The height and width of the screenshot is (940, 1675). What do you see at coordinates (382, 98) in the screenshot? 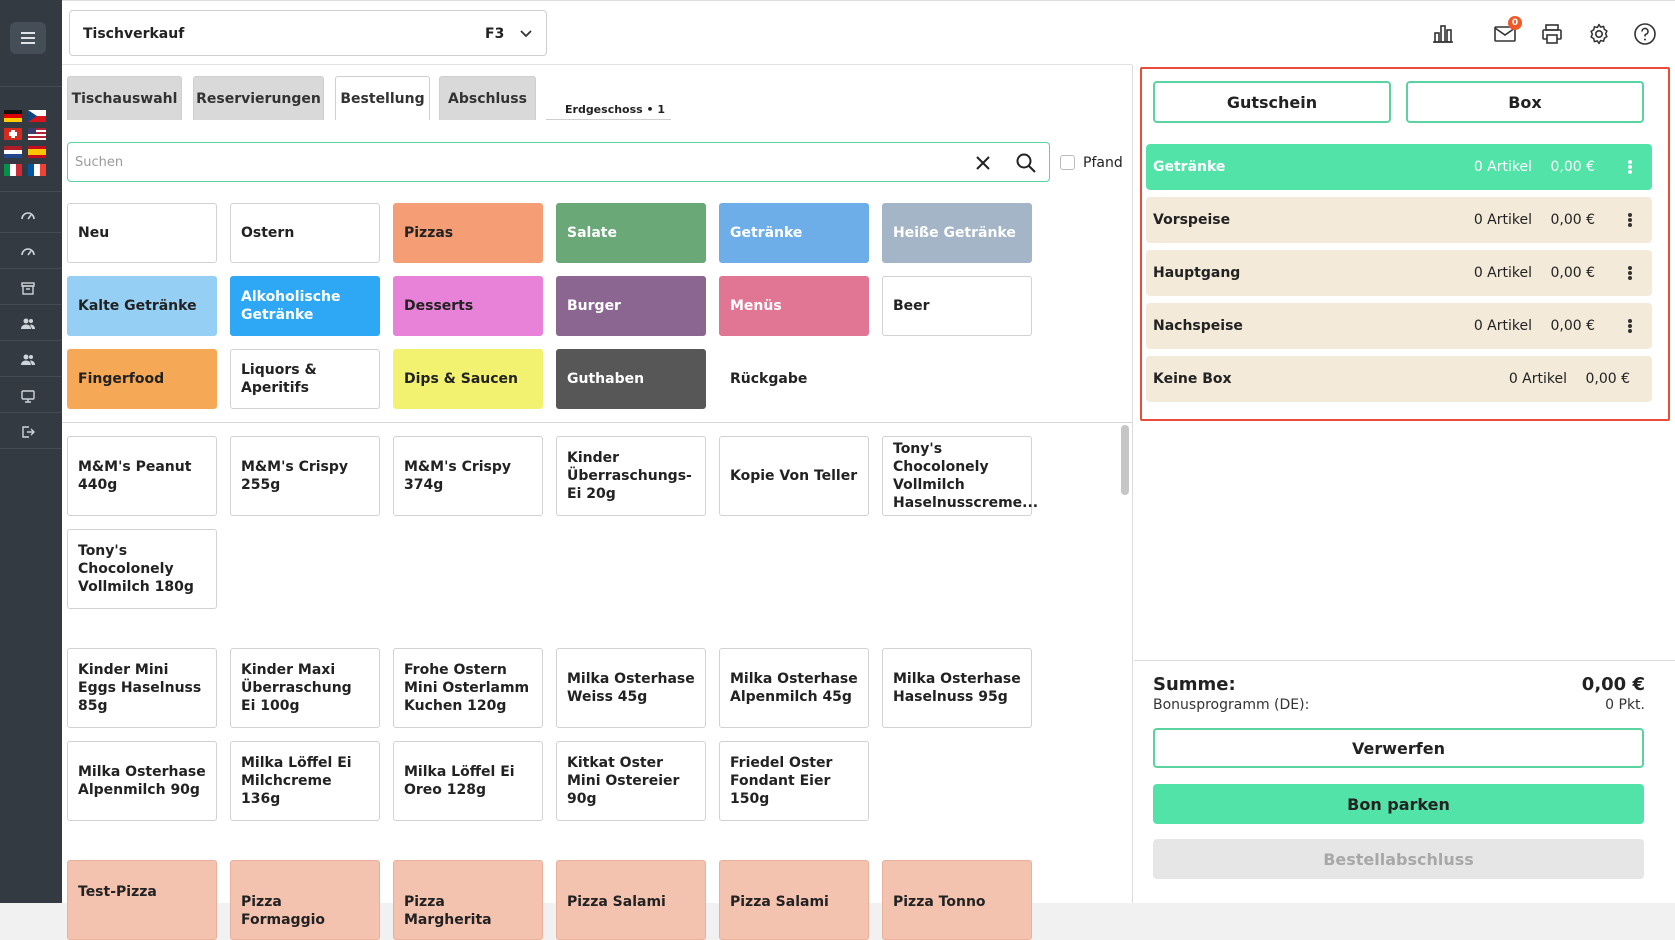
I see `tab-bestellung: Bestellung` at bounding box center [382, 98].